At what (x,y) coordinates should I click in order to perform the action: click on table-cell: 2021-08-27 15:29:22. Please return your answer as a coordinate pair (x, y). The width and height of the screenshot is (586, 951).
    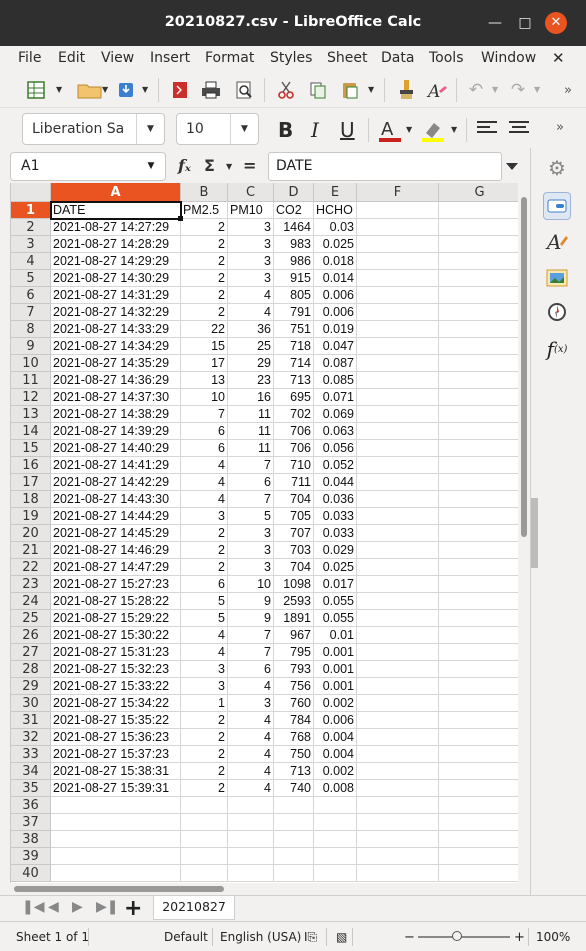
    Looking at the image, I should click on (116, 618).